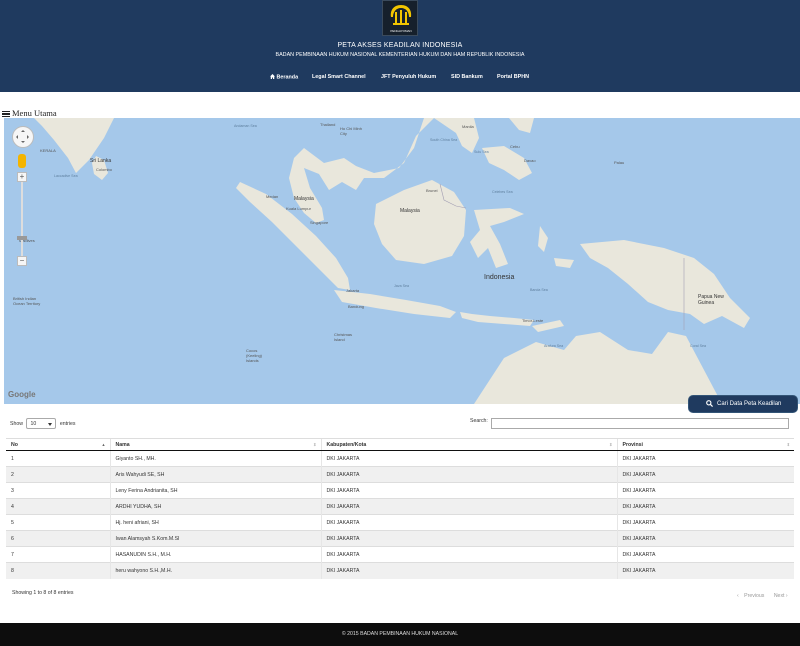  I want to click on cell-no: 2, so click(58, 474).